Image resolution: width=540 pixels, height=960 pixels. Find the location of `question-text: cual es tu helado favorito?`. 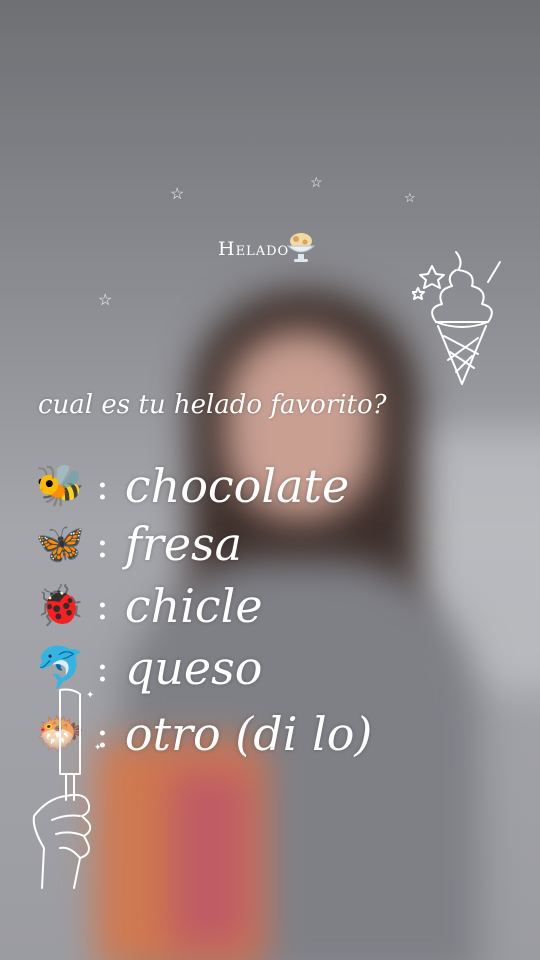

question-text: cual es tu helado favorito? is located at coordinates (212, 405).